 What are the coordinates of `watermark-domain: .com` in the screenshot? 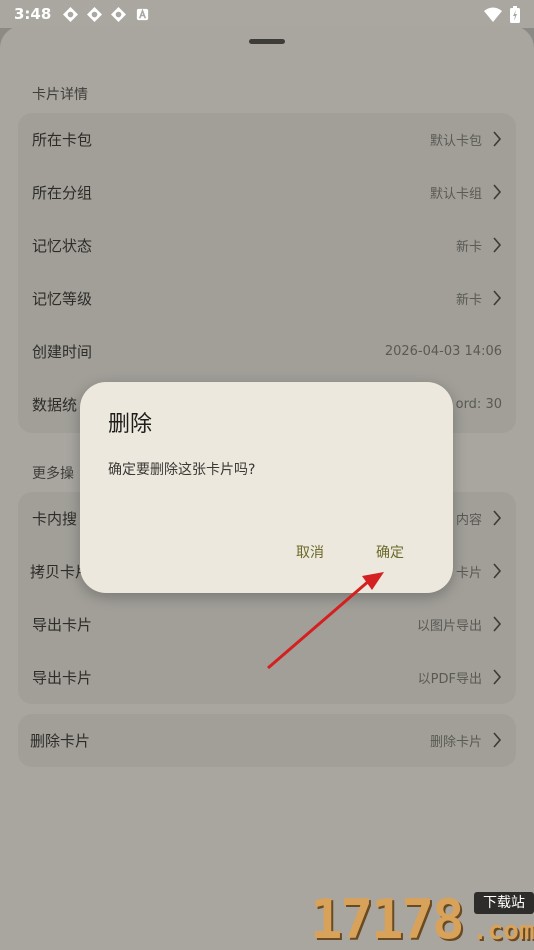 It's located at (503, 931).